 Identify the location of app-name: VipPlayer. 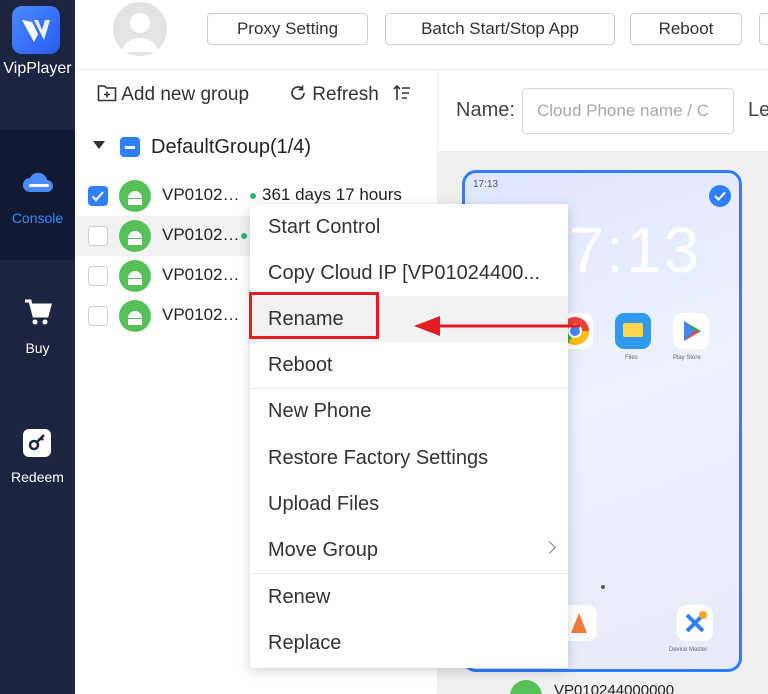
(37, 68).